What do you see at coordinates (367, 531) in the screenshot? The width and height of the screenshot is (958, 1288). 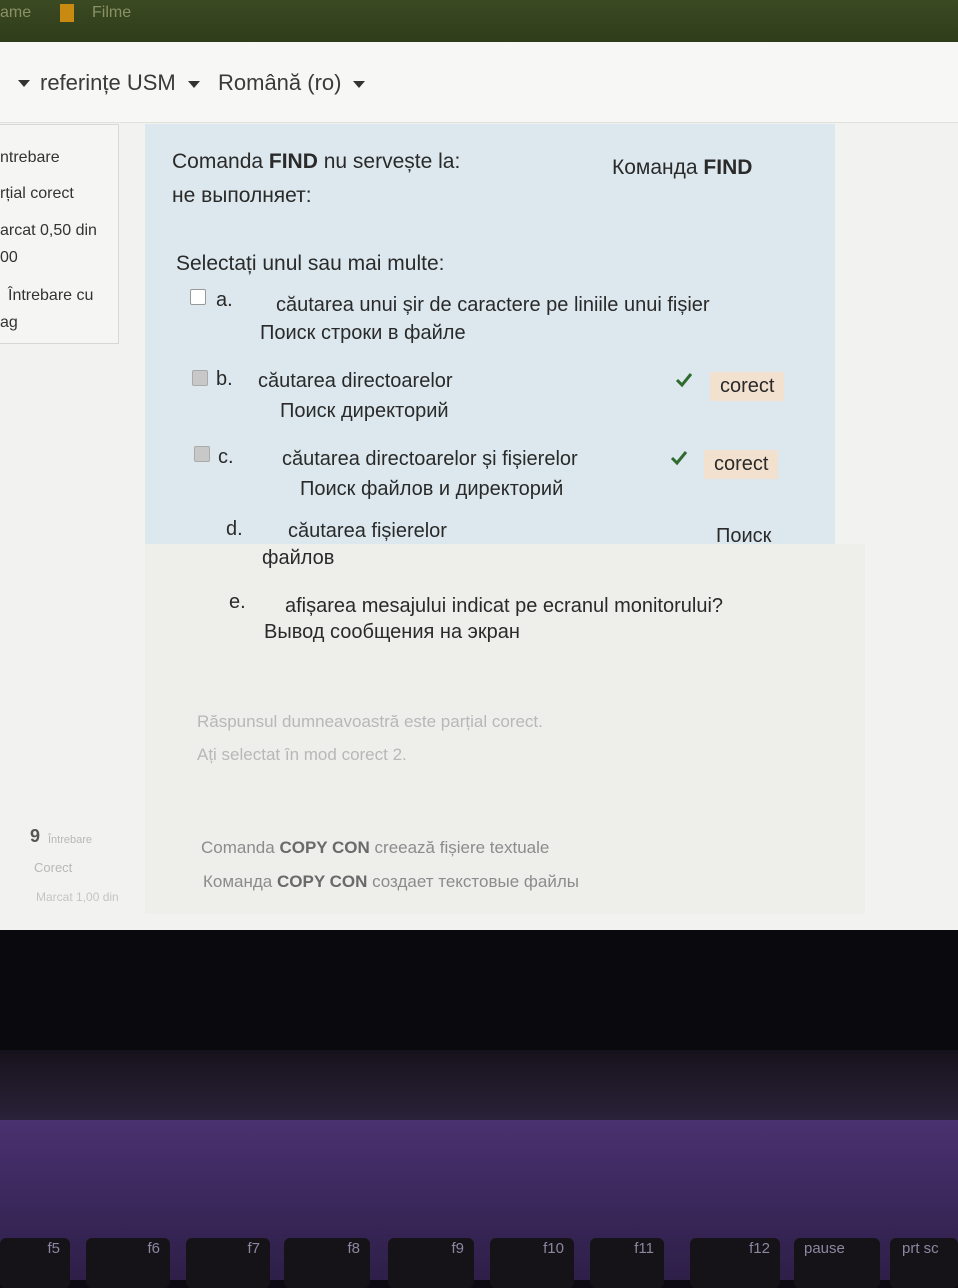 I see `option-d-text-ro: căutarea fișierelor` at bounding box center [367, 531].